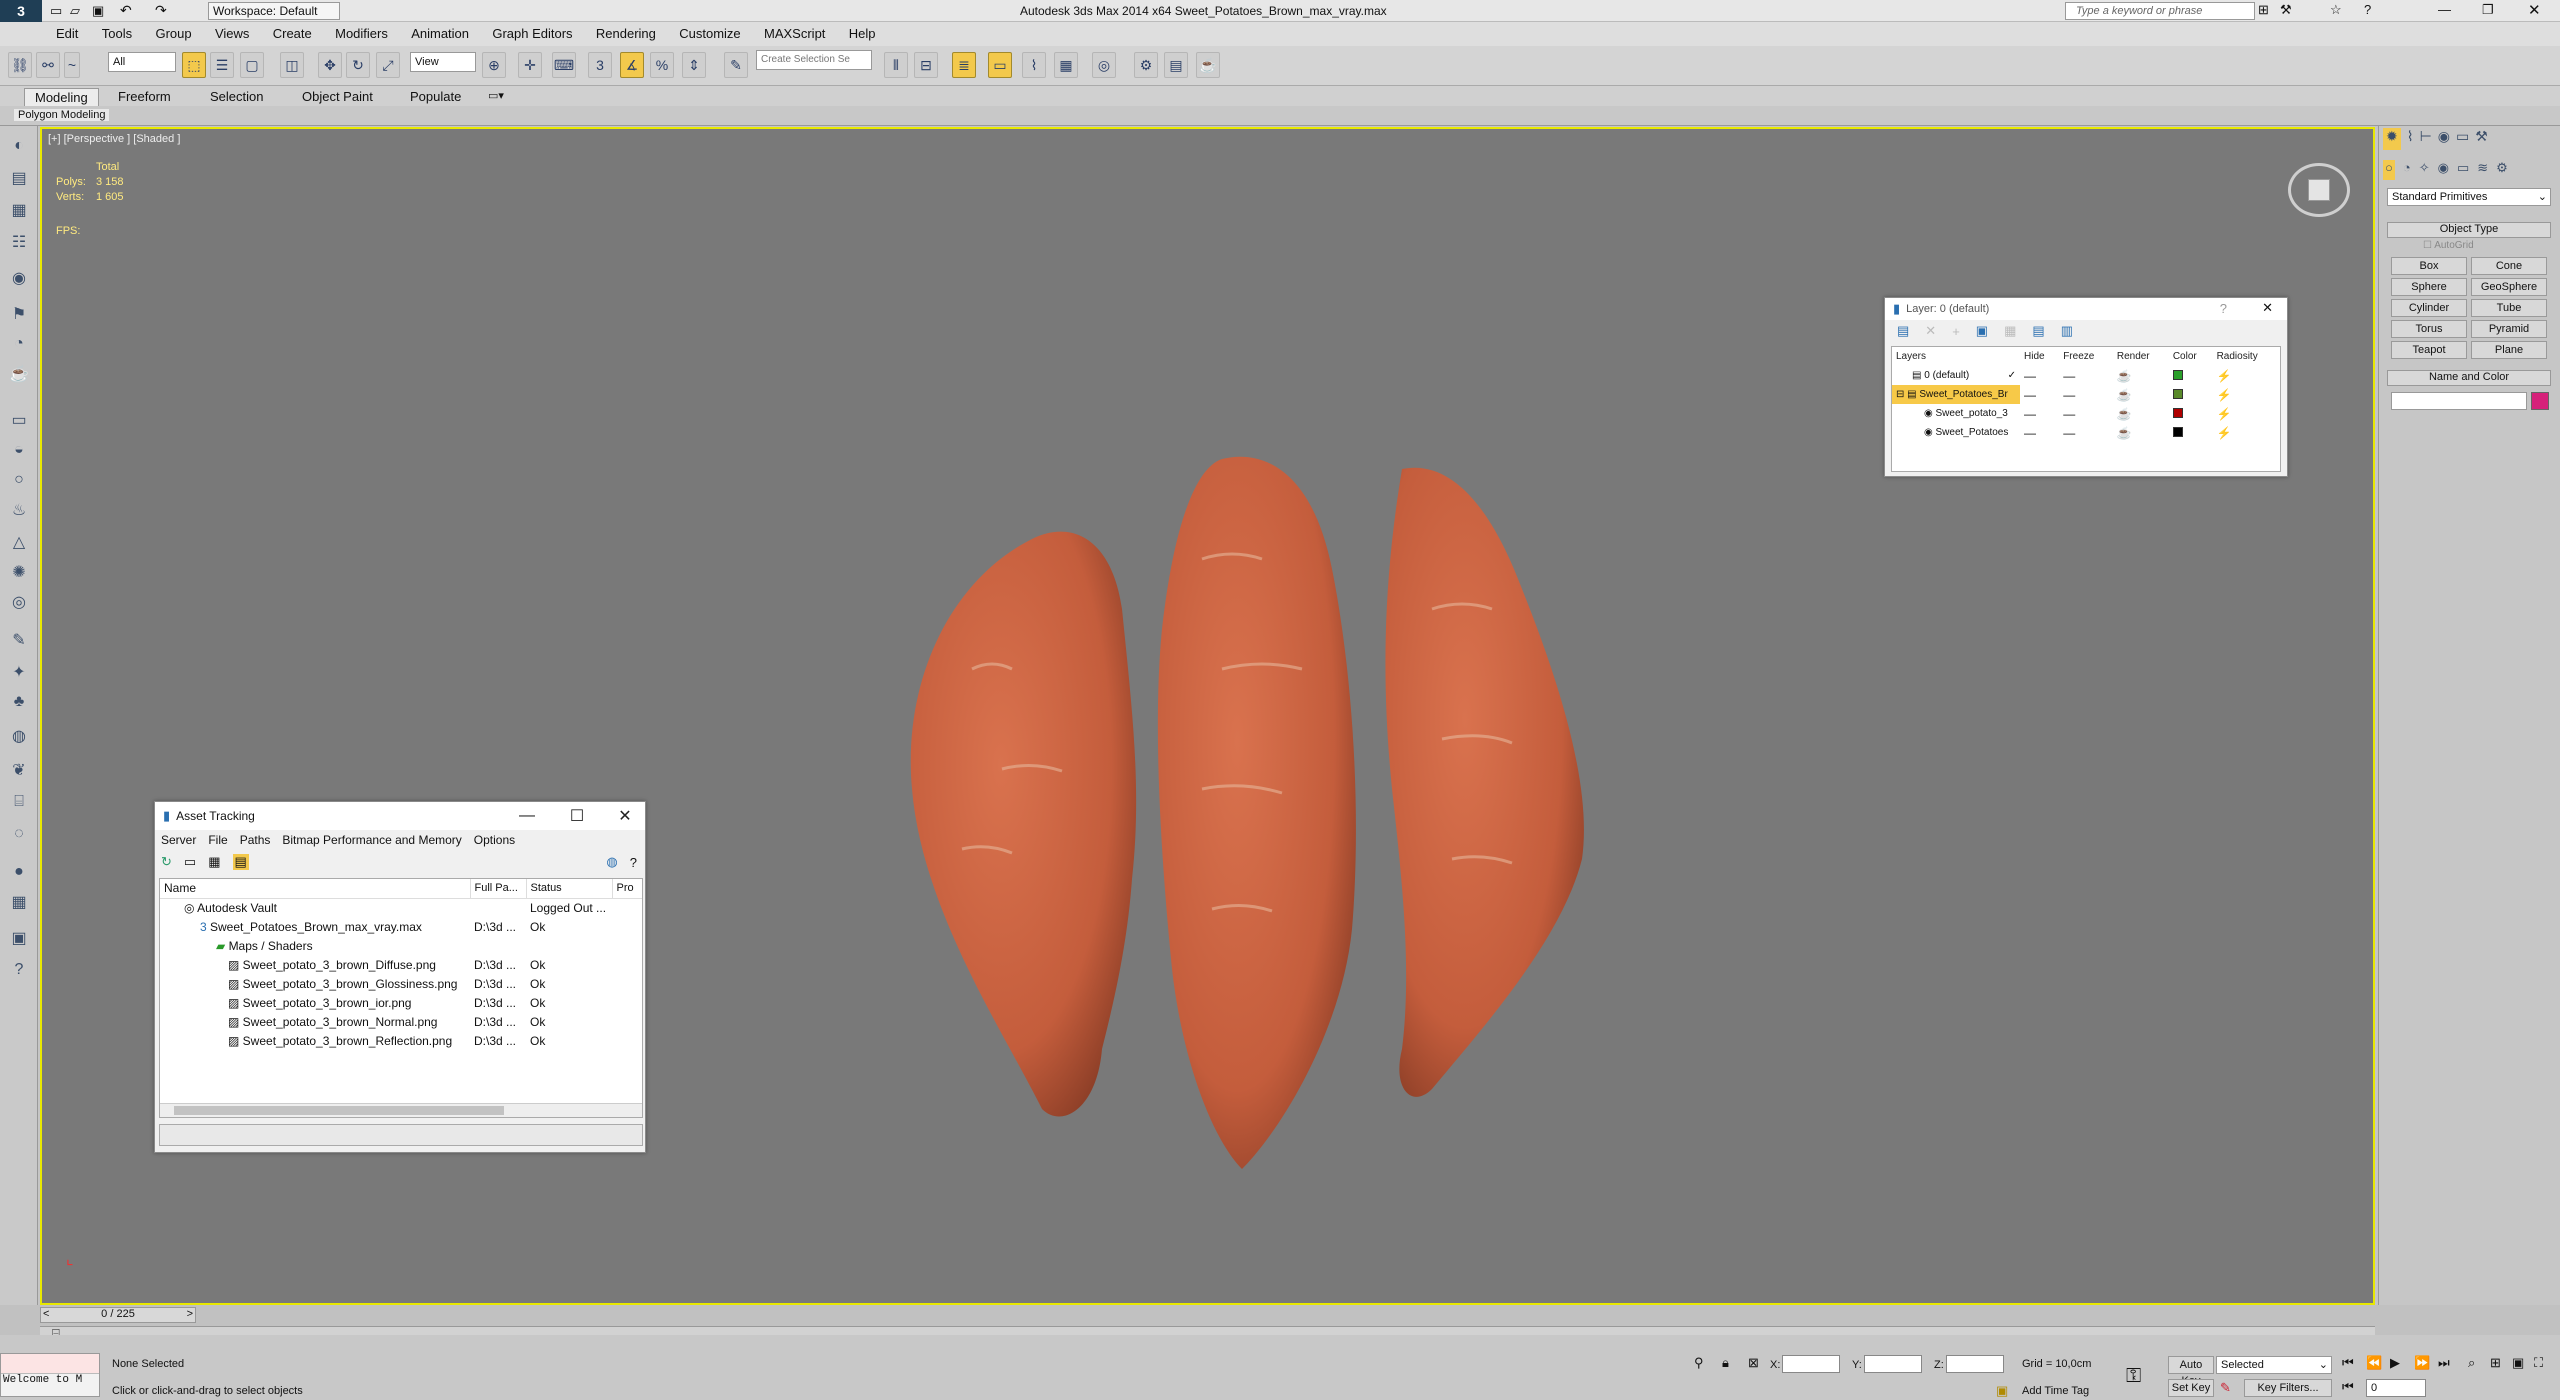 The width and height of the screenshot is (2560, 1400). Describe the element at coordinates (494, 840) in the screenshot. I see `asset-menu-options: Options` at that location.